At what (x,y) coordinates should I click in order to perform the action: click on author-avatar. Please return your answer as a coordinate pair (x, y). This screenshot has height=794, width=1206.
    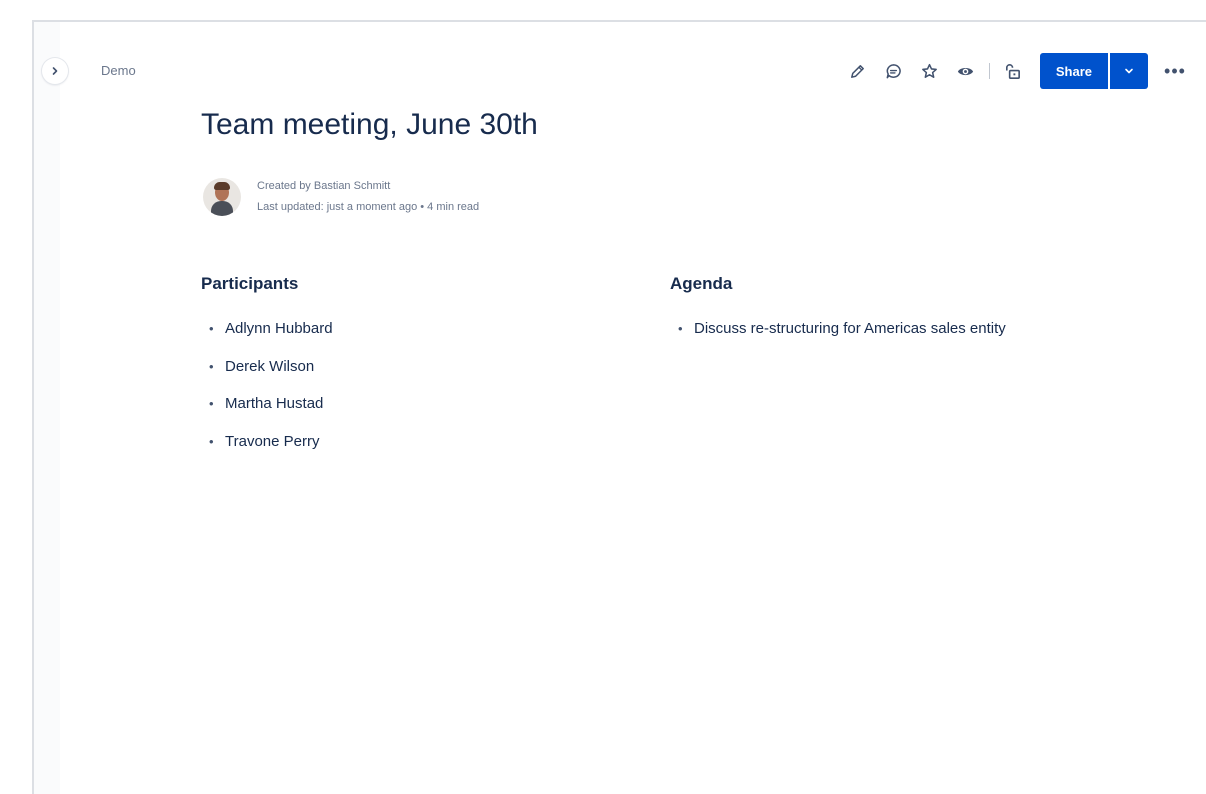
    Looking at the image, I should click on (222, 197).